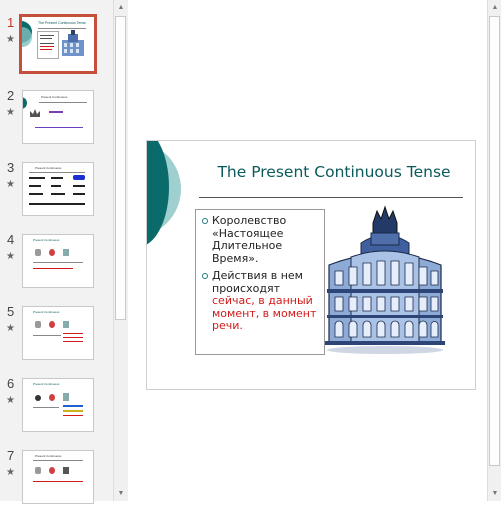  I want to click on slide-thumbnail-5: 5 ★ Present Continuous, so click(56, 337).